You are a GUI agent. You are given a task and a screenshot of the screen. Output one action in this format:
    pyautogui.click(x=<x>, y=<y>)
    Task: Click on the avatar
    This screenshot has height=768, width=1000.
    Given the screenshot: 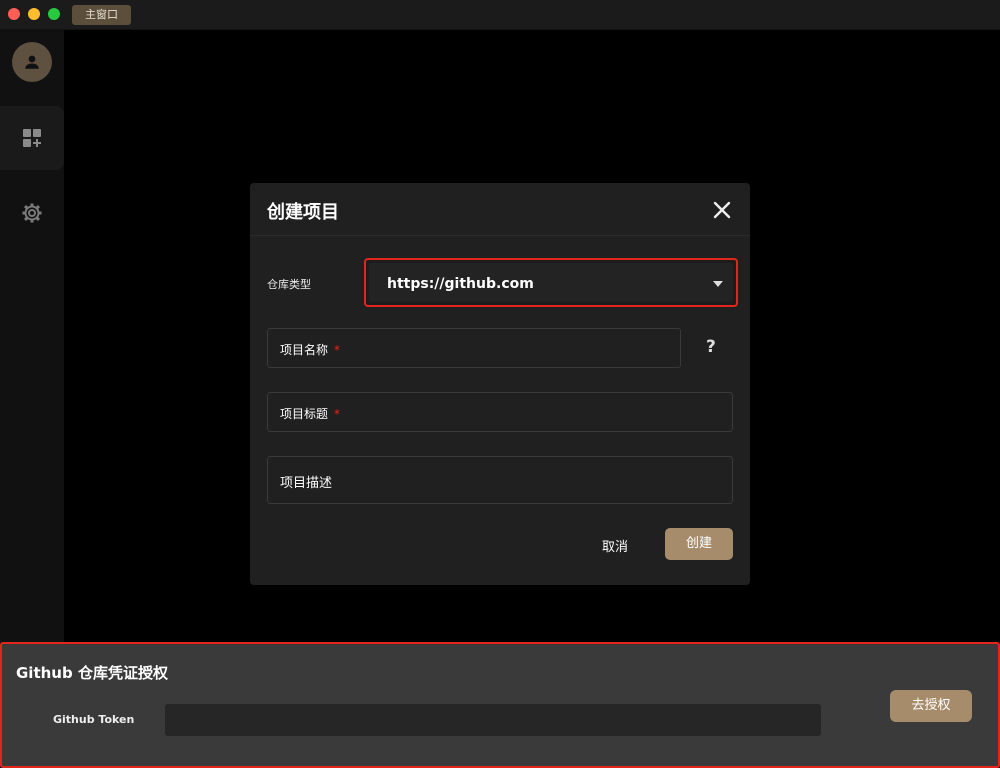 What is the action you would take?
    pyautogui.click(x=32, y=62)
    